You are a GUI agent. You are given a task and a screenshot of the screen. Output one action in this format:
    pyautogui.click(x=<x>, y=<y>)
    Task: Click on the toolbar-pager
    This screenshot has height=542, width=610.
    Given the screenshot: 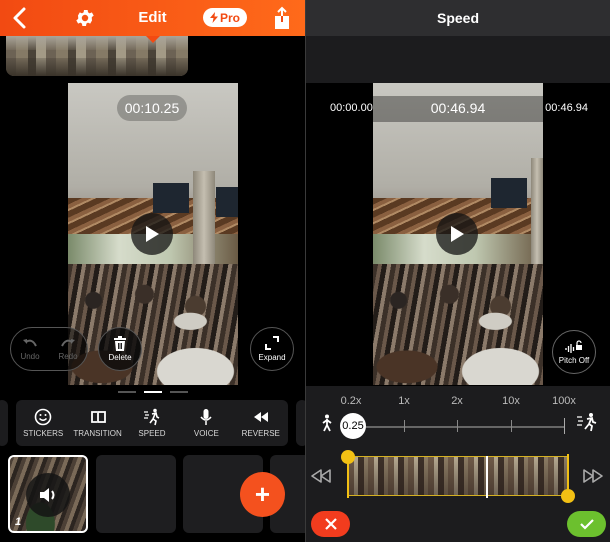 What is the action you would take?
    pyautogui.click(x=153, y=392)
    